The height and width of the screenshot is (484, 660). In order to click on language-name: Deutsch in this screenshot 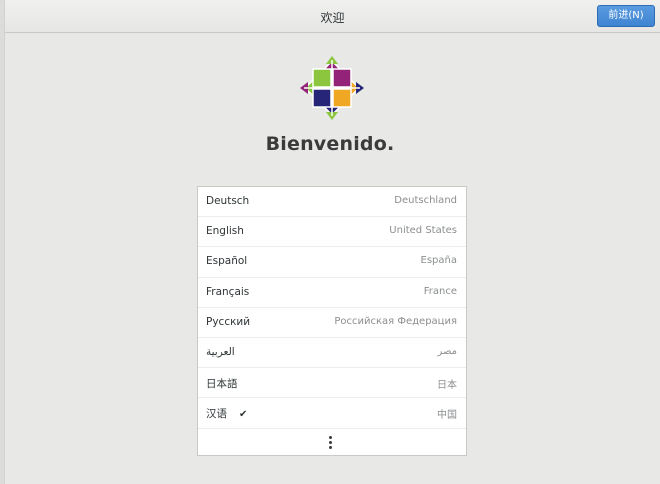, I will do `click(228, 201)`.